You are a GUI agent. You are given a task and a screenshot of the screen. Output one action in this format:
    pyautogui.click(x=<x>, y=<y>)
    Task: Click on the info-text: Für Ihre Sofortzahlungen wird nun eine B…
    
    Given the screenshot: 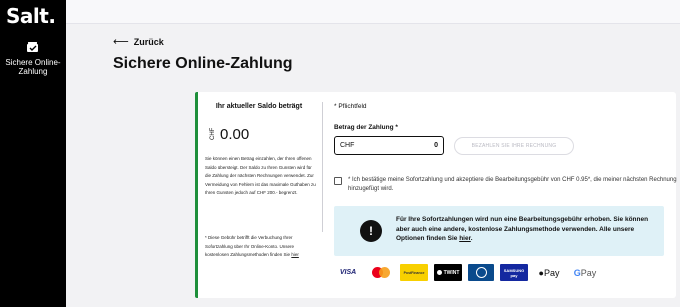 What is the action you would take?
    pyautogui.click(x=527, y=229)
    